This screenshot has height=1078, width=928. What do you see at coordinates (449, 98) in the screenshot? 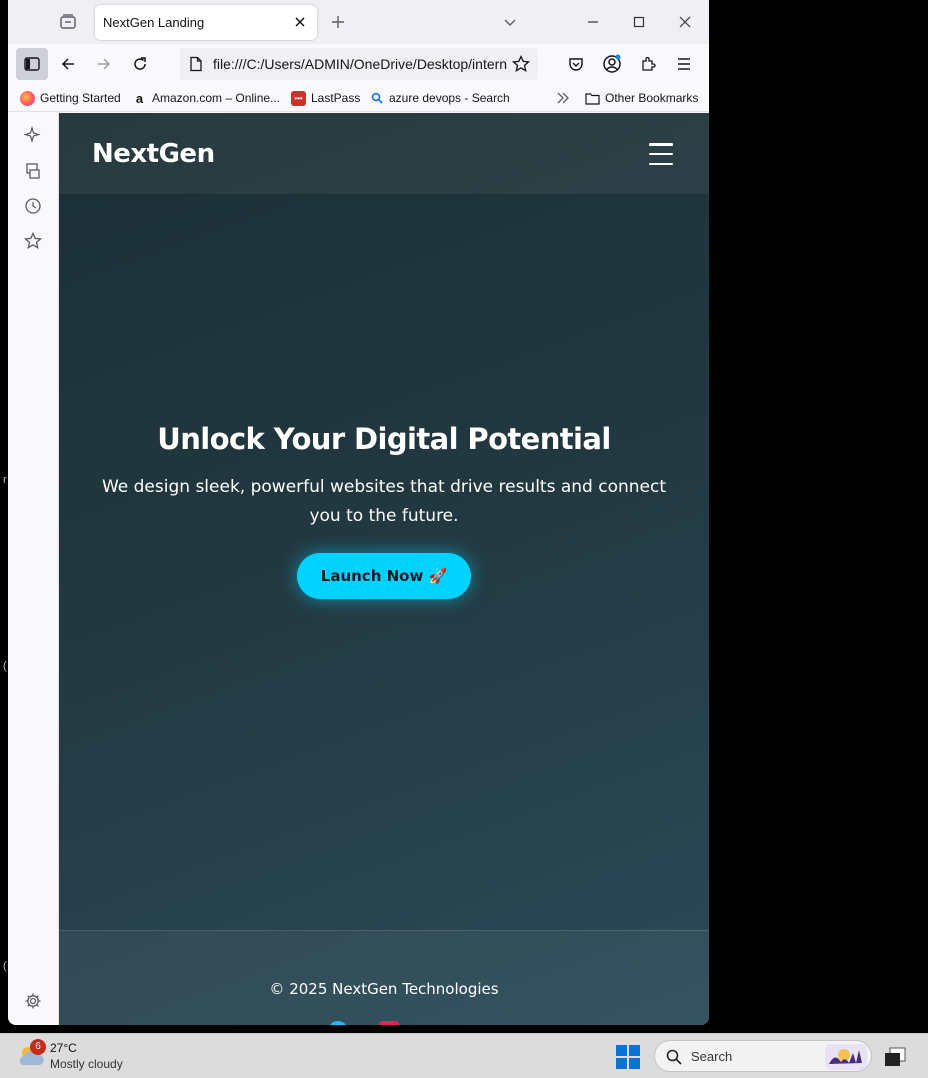
I see `bookmark-label: azure devops - Search` at bounding box center [449, 98].